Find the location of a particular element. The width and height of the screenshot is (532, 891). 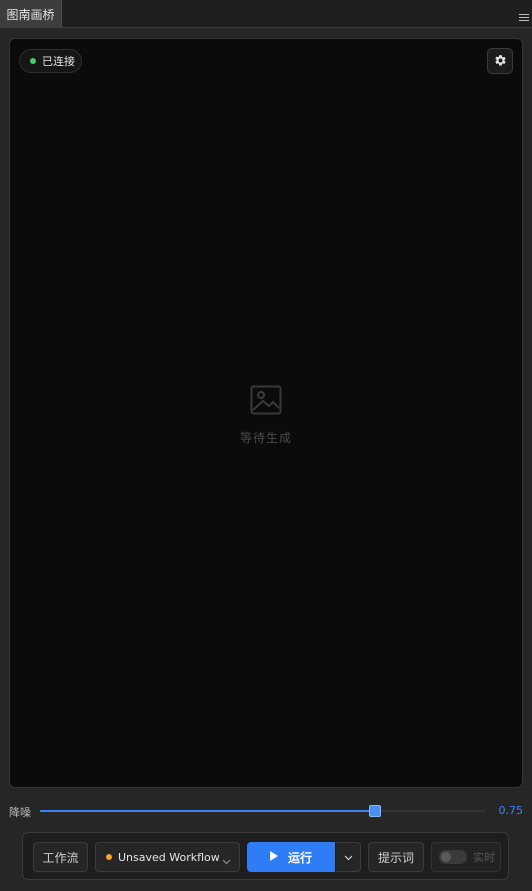

placeholder-text: 等待生成 is located at coordinates (265, 438).